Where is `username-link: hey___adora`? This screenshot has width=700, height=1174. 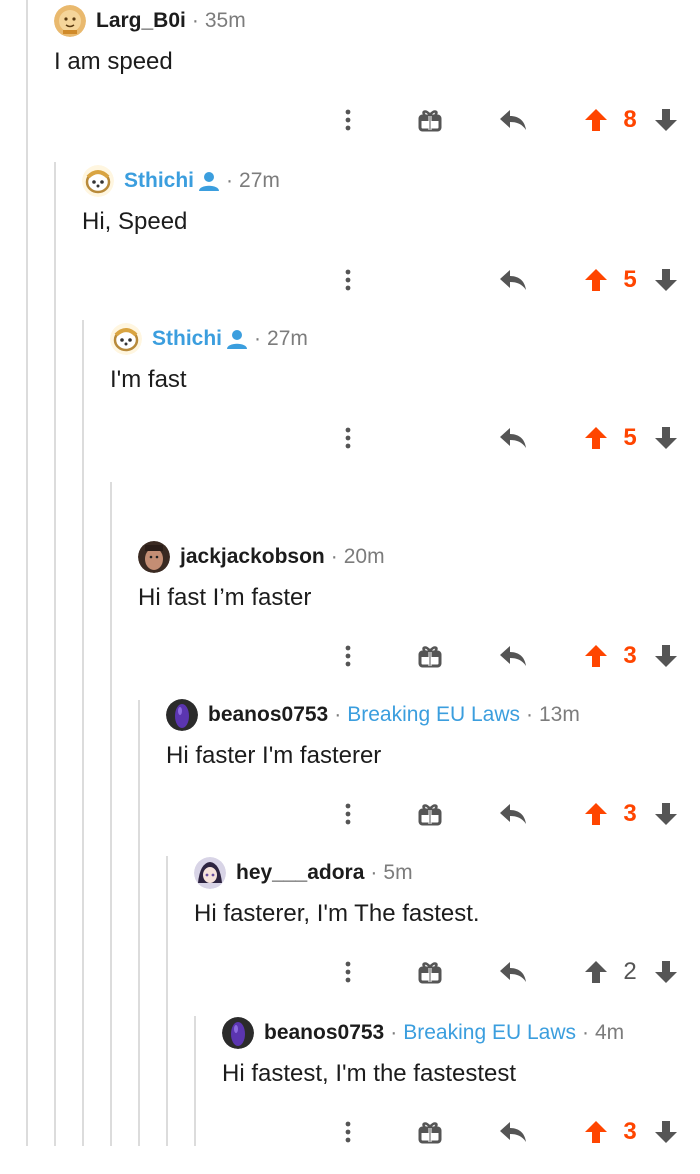
username-link: hey___adora is located at coordinates (300, 873).